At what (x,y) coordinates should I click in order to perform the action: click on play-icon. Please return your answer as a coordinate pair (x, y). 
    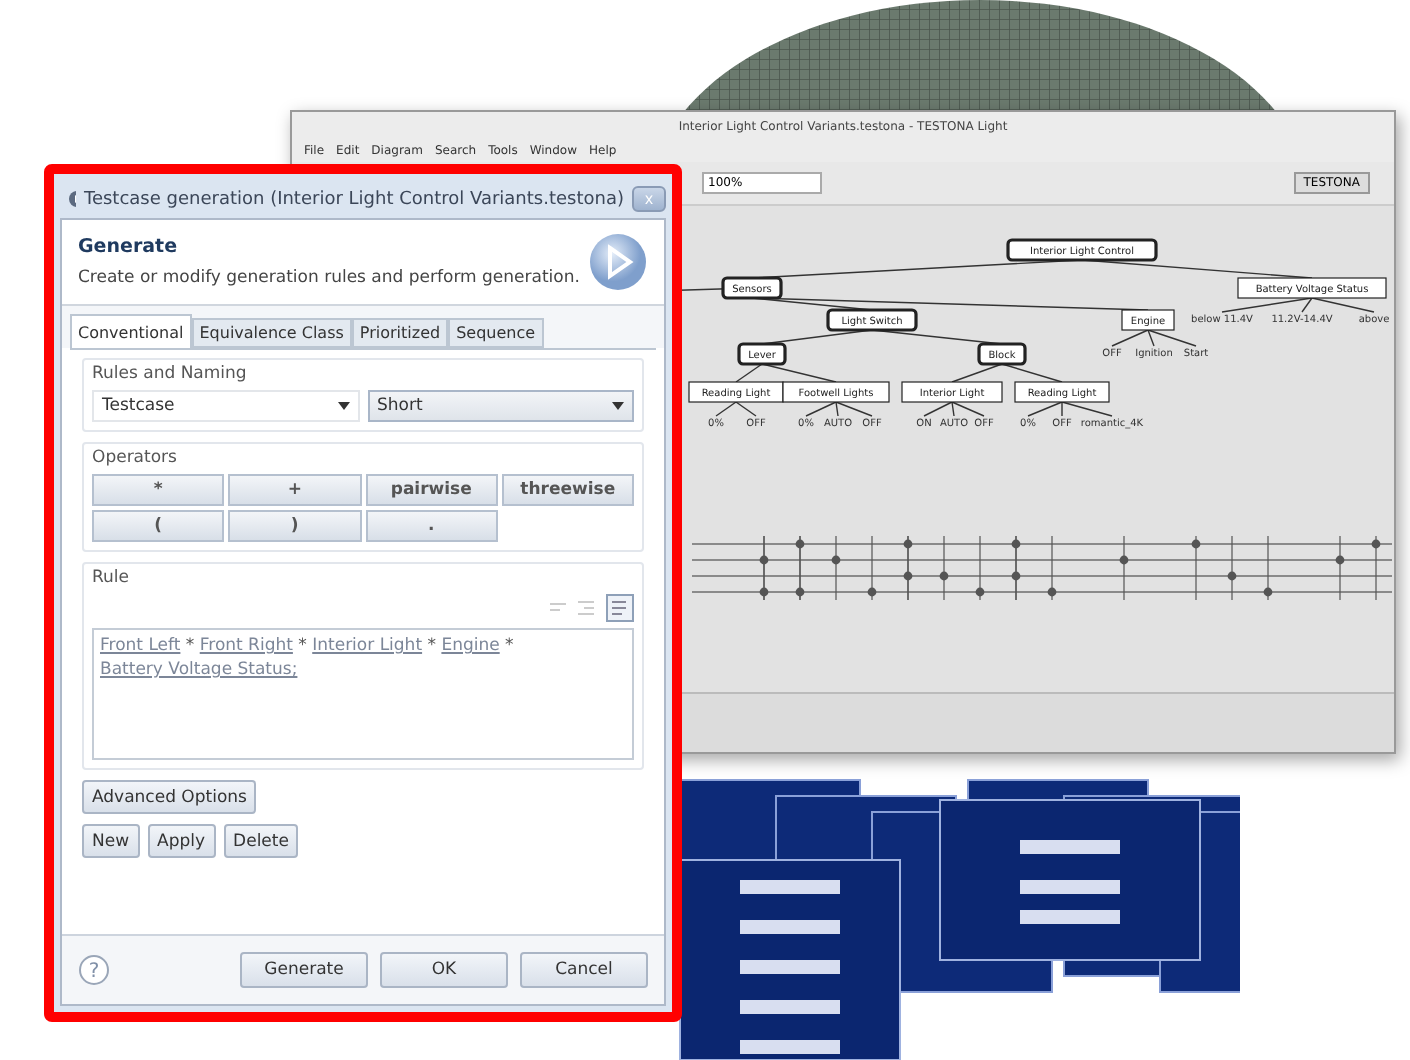
    Looking at the image, I should click on (618, 262).